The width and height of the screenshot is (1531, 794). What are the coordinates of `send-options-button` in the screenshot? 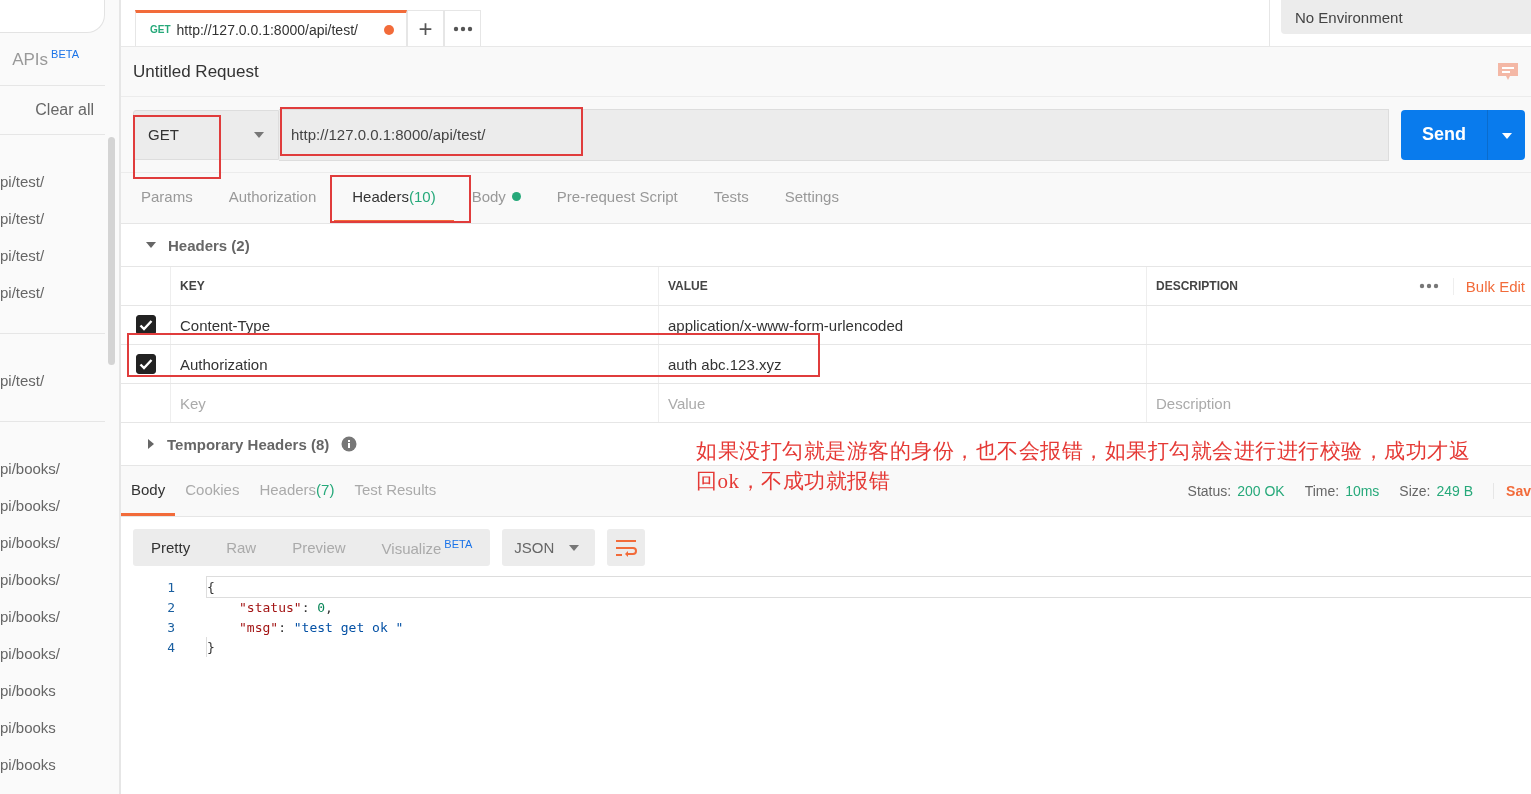 It's located at (1506, 134).